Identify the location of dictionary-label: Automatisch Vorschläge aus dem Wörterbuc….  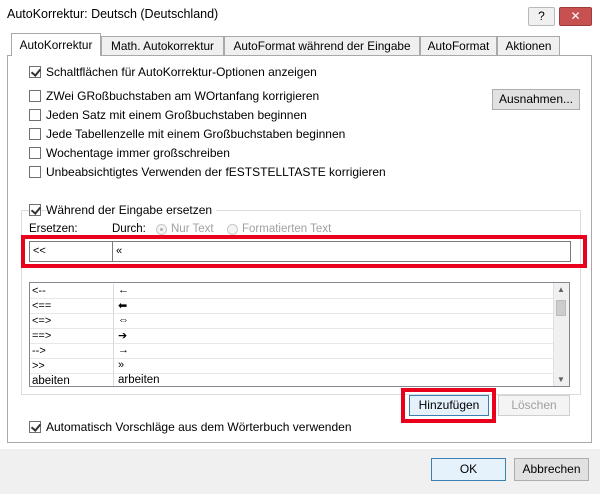
(199, 427).